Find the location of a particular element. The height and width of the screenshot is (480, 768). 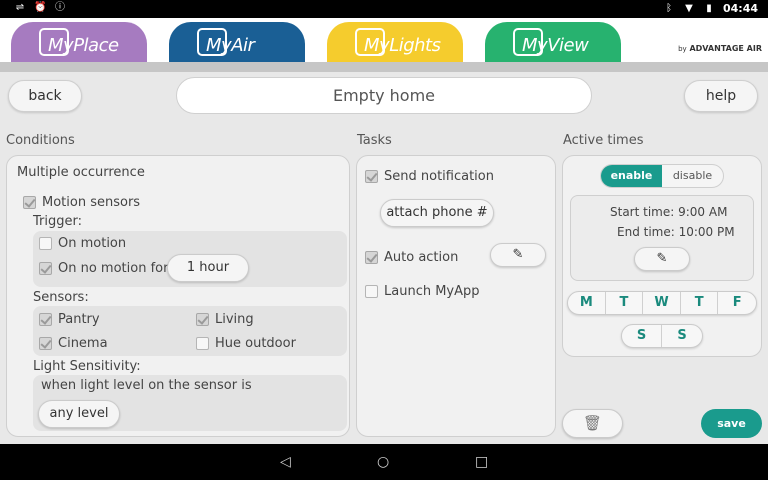

disable-toggle: disable is located at coordinates (692, 176).